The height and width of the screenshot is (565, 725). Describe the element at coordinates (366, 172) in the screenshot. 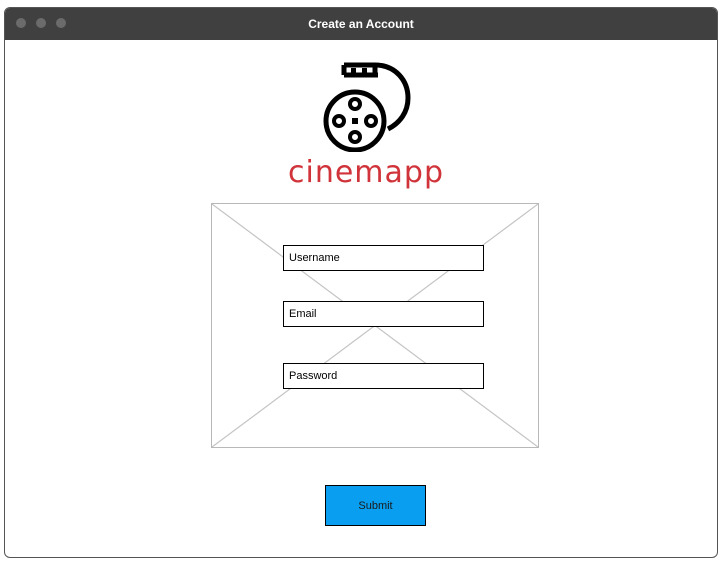

I see `app-logo-text: cinemapp` at that location.